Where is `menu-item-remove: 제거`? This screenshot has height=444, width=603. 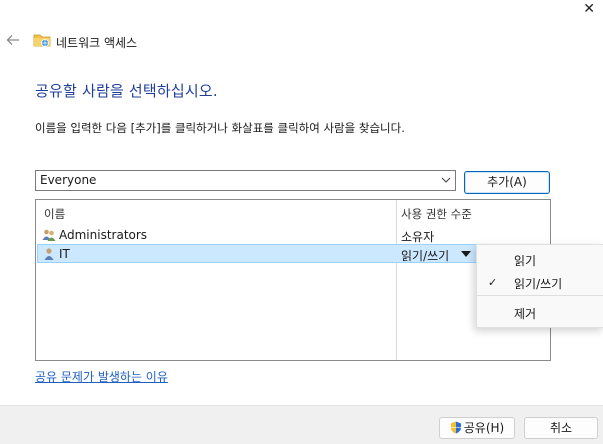 menu-item-remove: 제거 is located at coordinates (525, 313).